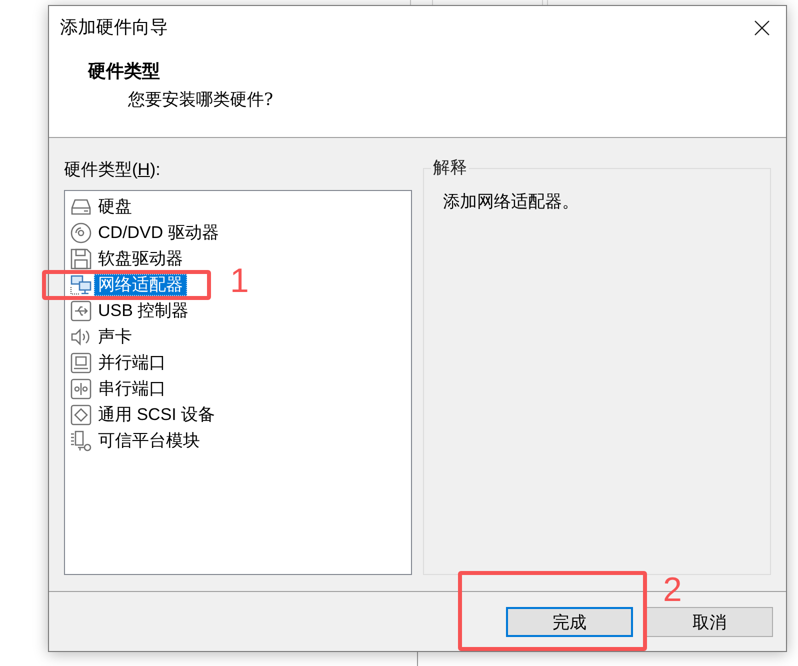  I want to click on close-button, so click(762, 28).